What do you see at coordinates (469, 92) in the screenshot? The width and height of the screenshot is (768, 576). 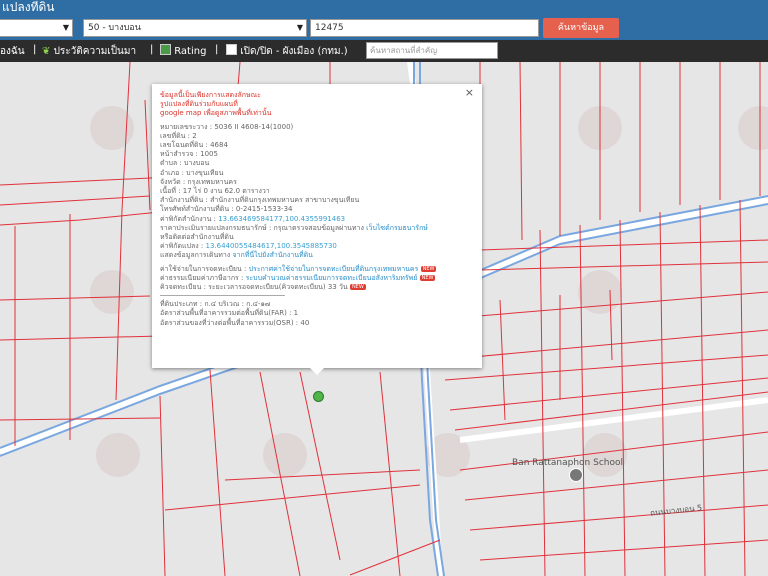 I see `close-icon: ×` at bounding box center [469, 92].